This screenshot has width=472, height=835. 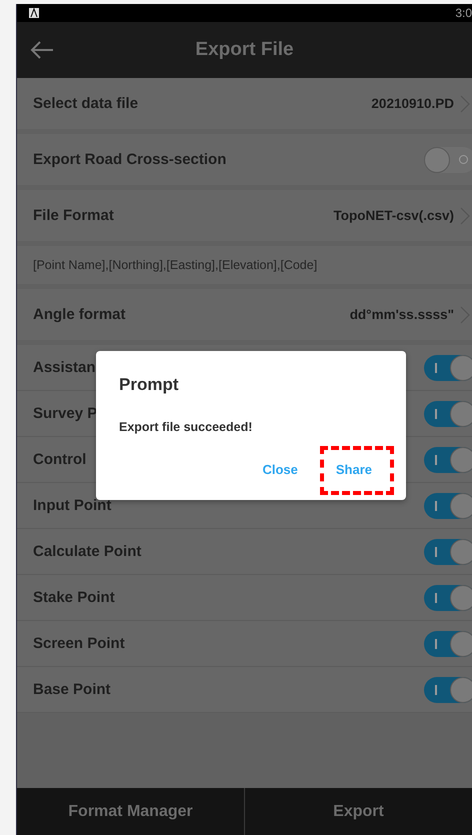 I want to click on row-label: Assistan, so click(x=64, y=367).